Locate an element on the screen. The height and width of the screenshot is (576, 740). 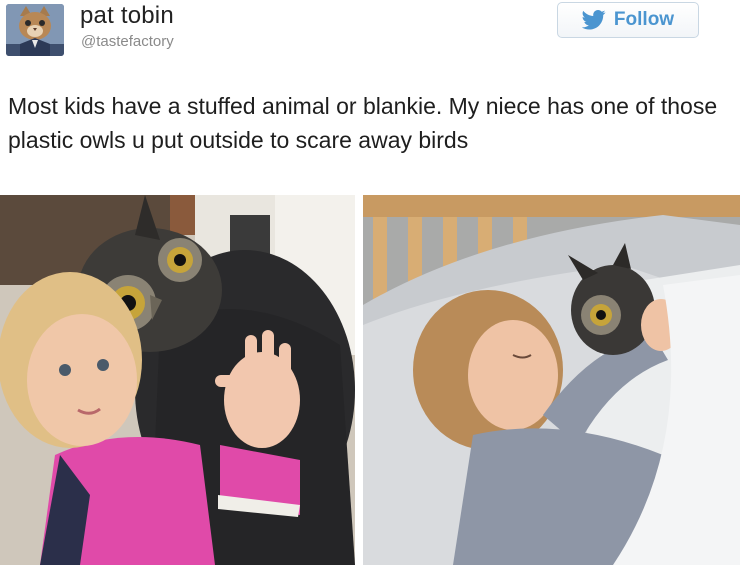
avatar is located at coordinates (35, 30).